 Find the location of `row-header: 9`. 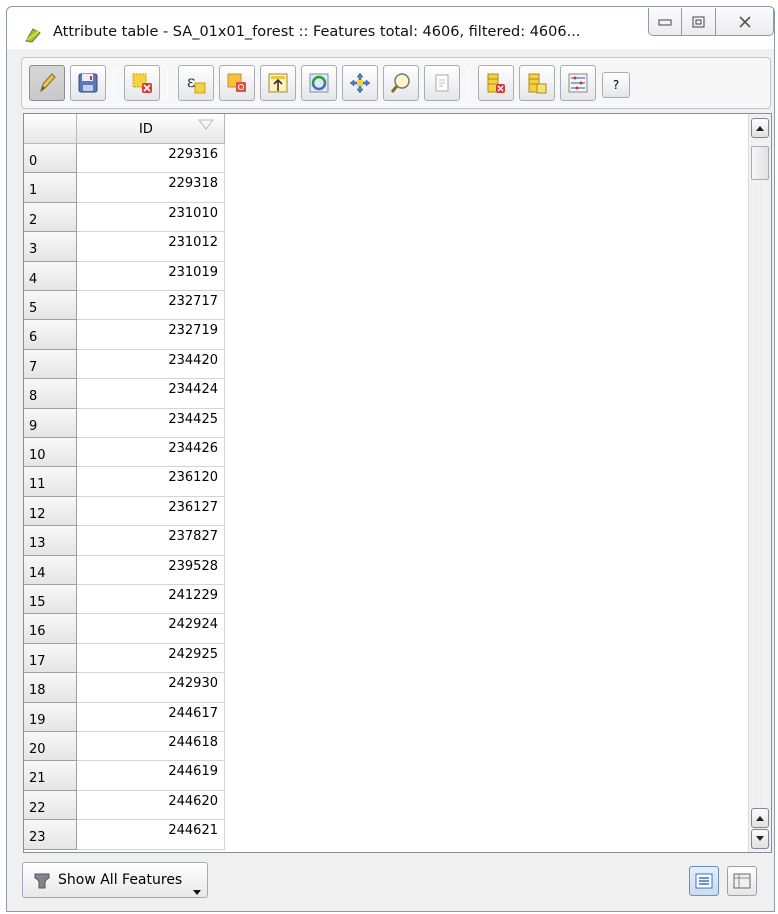

row-header: 9 is located at coordinates (50, 423).